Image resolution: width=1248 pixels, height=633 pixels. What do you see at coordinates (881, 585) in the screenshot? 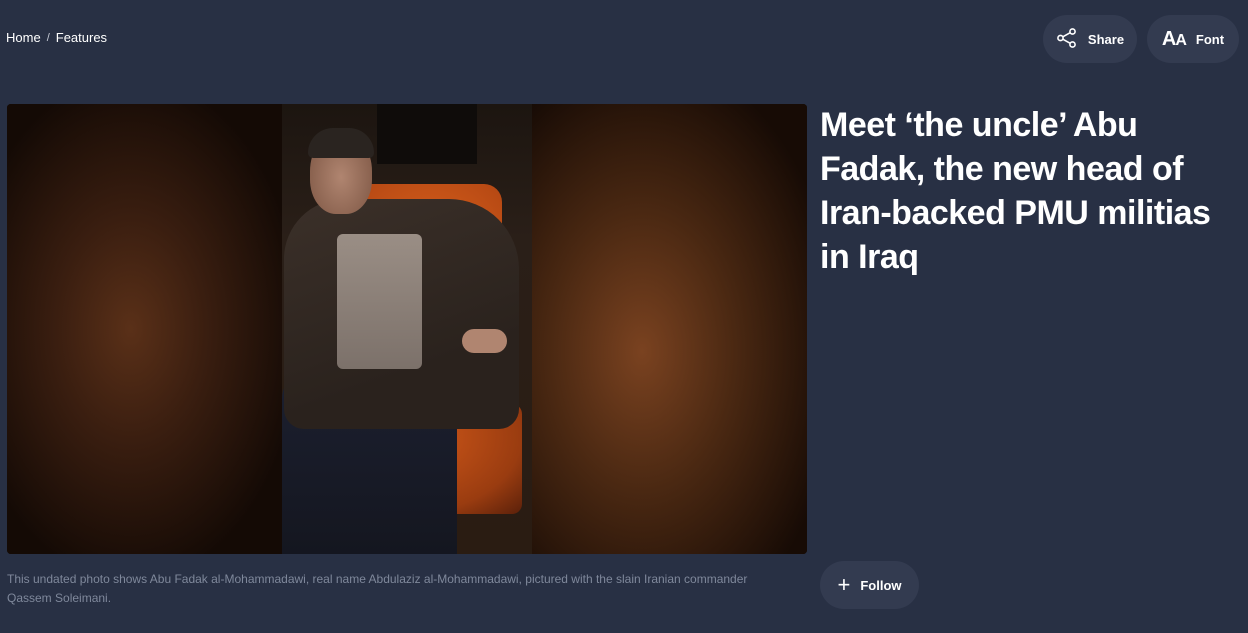
I see `follow-label: Follow` at bounding box center [881, 585].